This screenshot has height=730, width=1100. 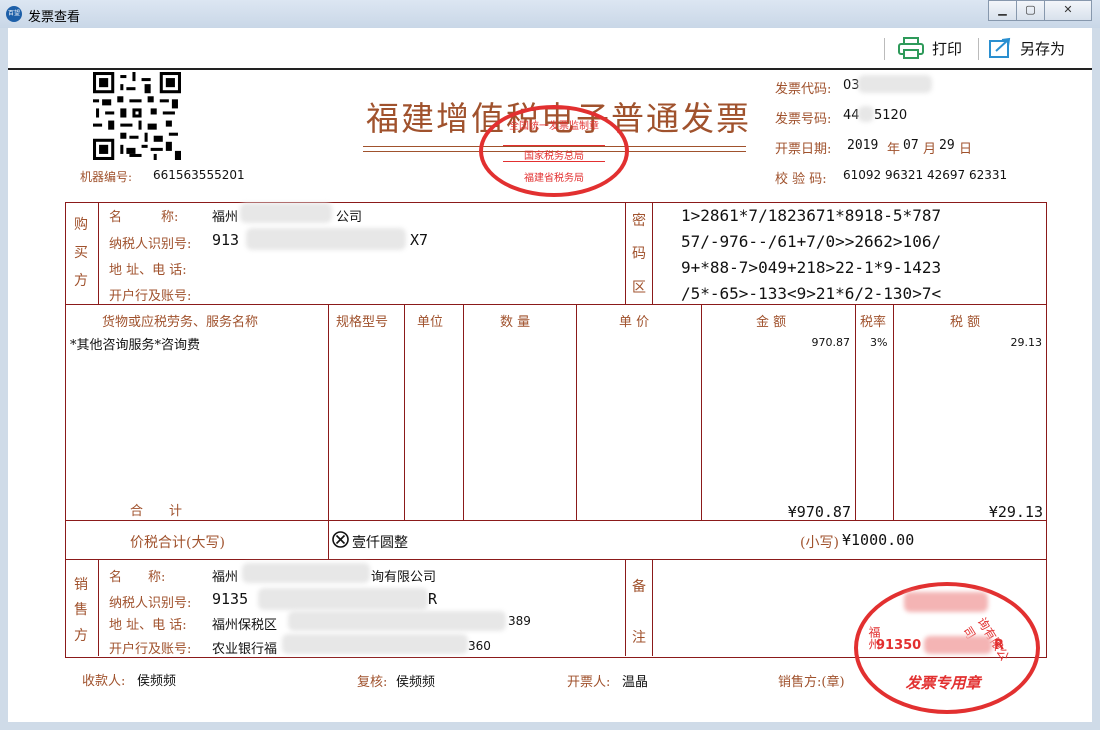 I want to click on print-button: 打印, so click(x=930, y=48).